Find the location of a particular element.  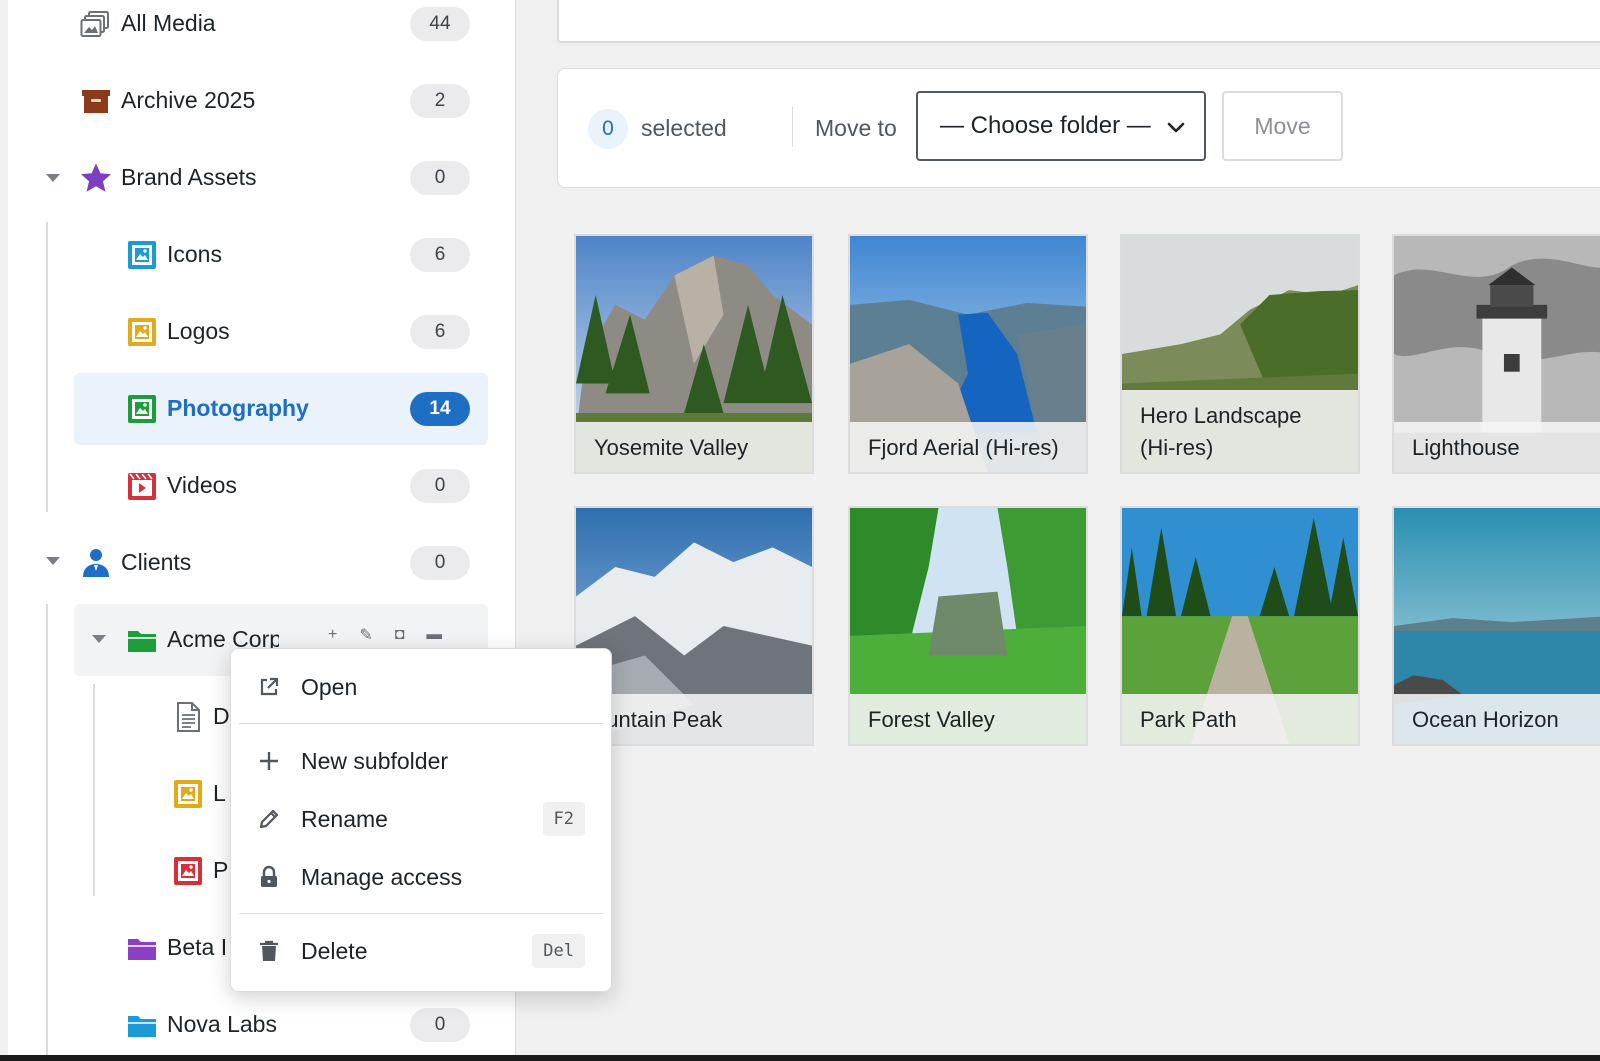

media-title: Lighthouse is located at coordinates (1497, 447).